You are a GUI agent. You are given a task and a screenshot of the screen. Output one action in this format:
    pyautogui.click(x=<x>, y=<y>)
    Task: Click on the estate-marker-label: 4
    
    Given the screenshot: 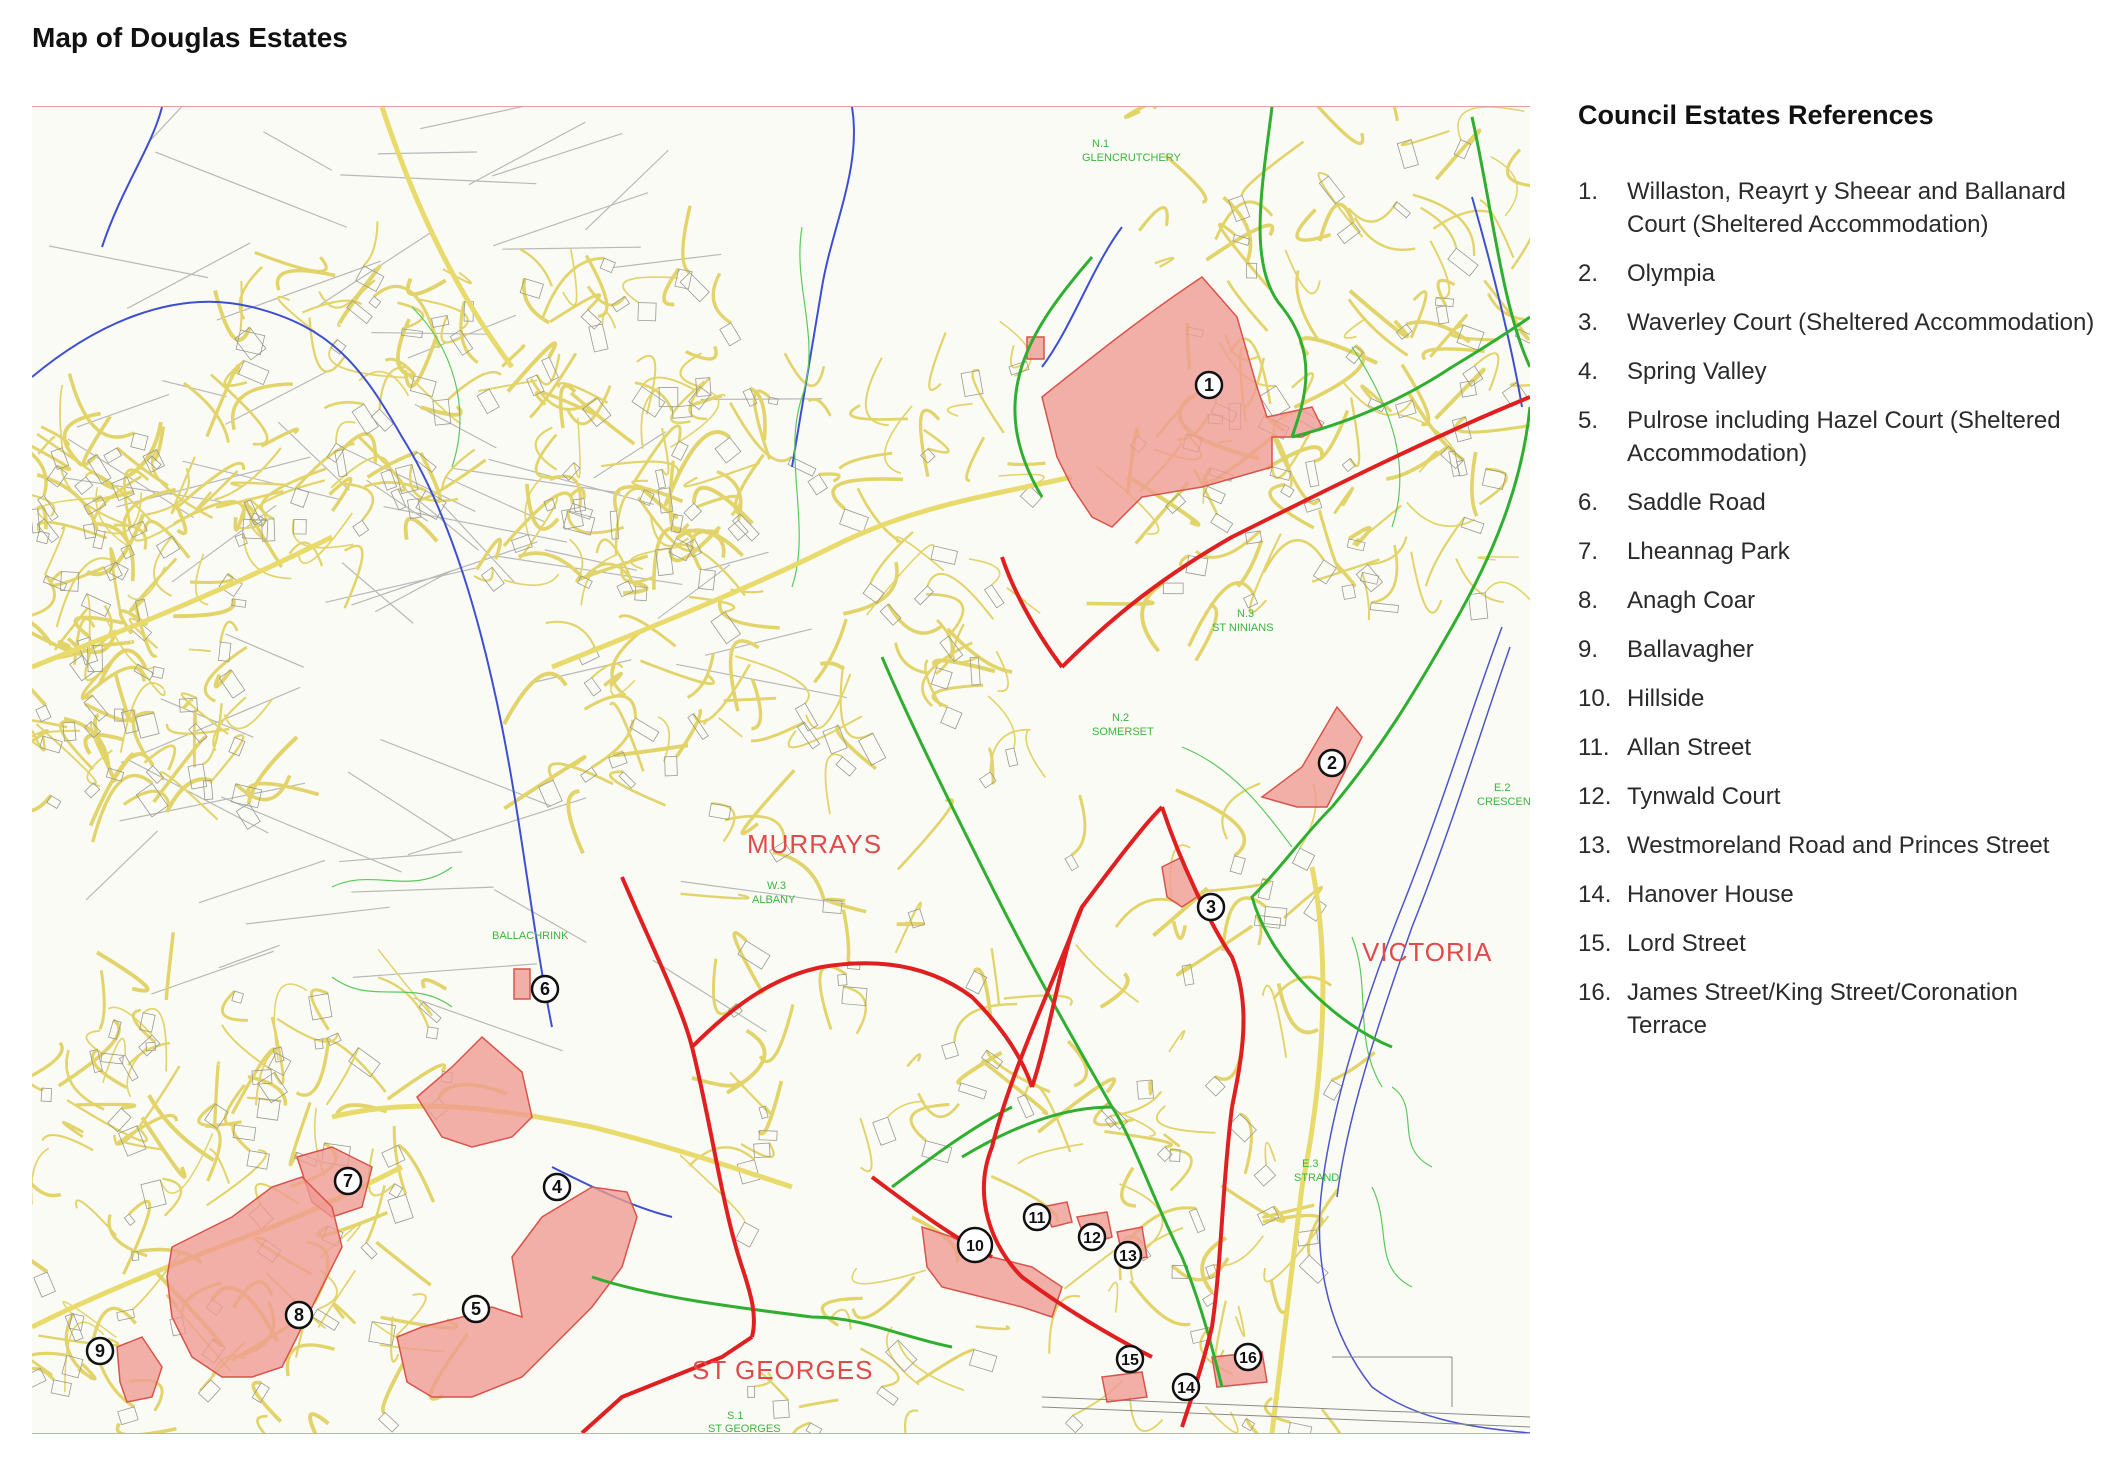 What is the action you would take?
    pyautogui.click(x=557, y=1187)
    